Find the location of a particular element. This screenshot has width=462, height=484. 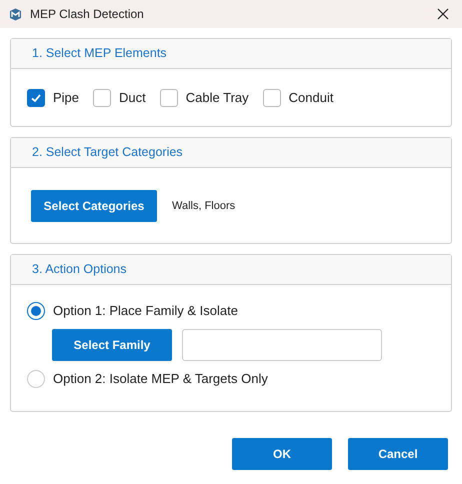

selected-categories: Walls, Floors is located at coordinates (204, 206).